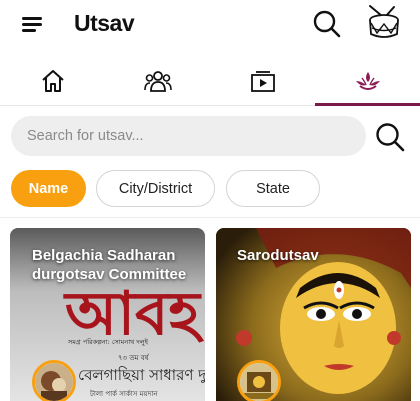 The height and width of the screenshot is (401, 420). I want to click on tab-home, so click(52, 81).